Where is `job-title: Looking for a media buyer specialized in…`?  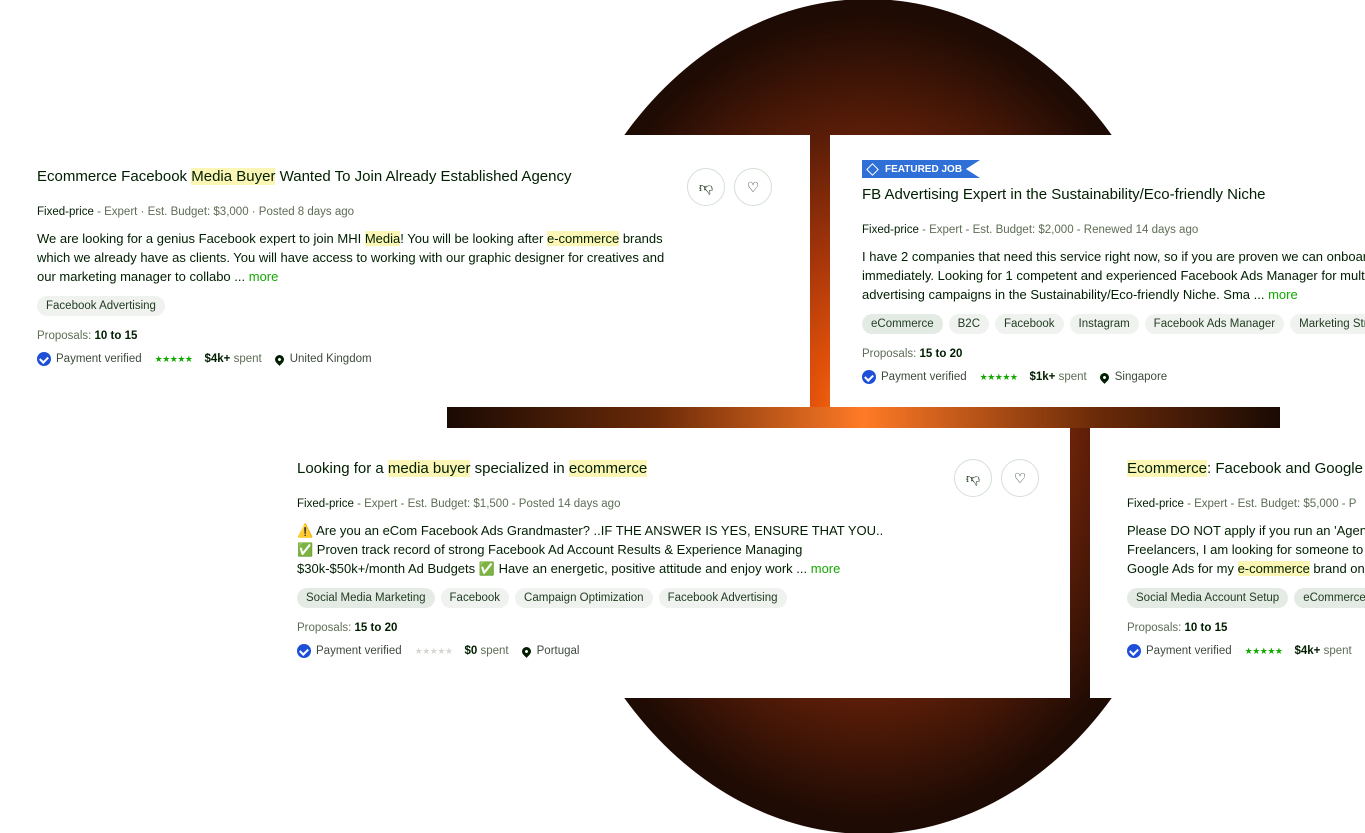 job-title: Looking for a media buyer specialized in… is located at coordinates (617, 469).